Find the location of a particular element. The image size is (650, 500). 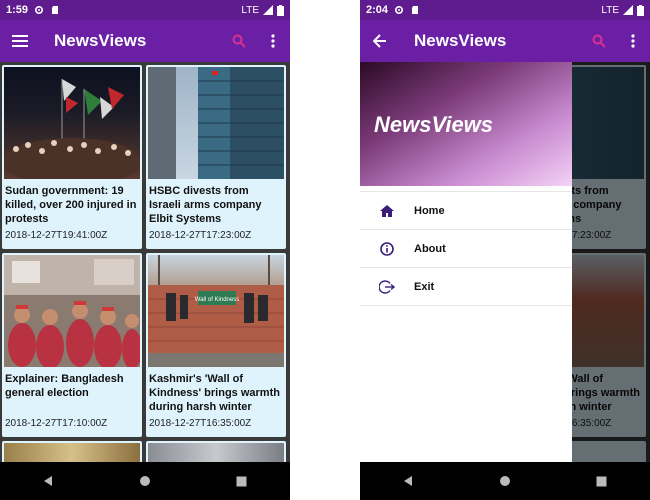

status-time: 2:04 is located at coordinates (377, 10).